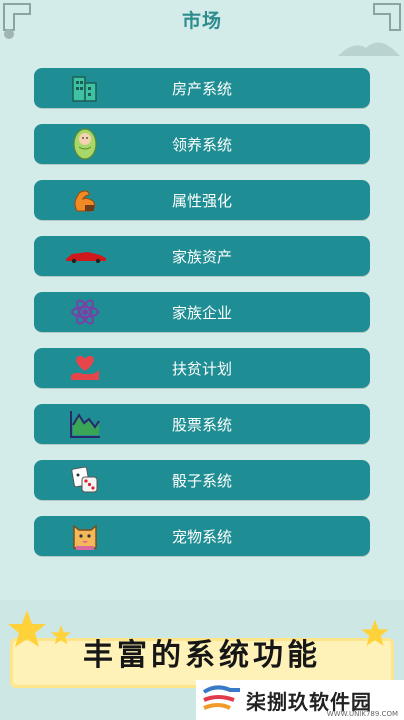 This screenshot has width=404, height=720. Describe the element at coordinates (202, 480) in the screenshot. I see `menu-item-dice: 骰子系统` at that location.